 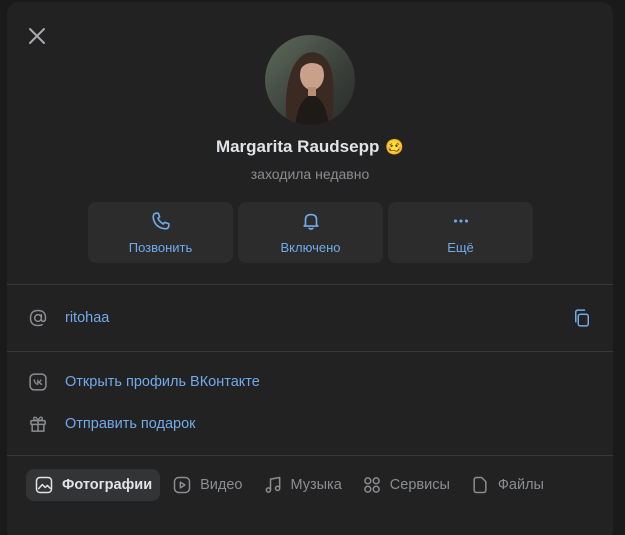 I want to click on call-button: Позвонить, so click(x=160, y=232).